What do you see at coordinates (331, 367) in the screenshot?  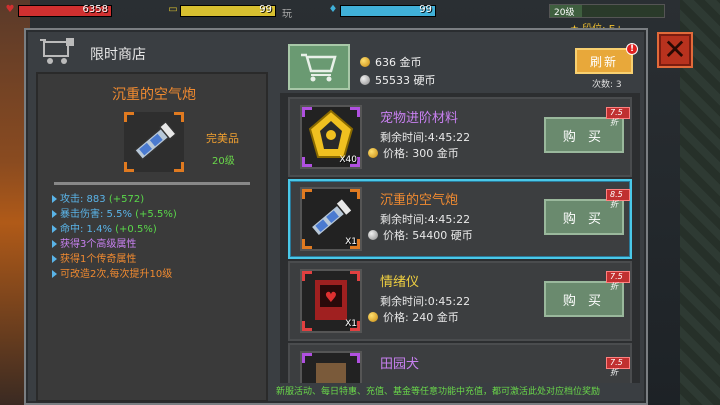 I see `item-icon-frame` at bounding box center [331, 367].